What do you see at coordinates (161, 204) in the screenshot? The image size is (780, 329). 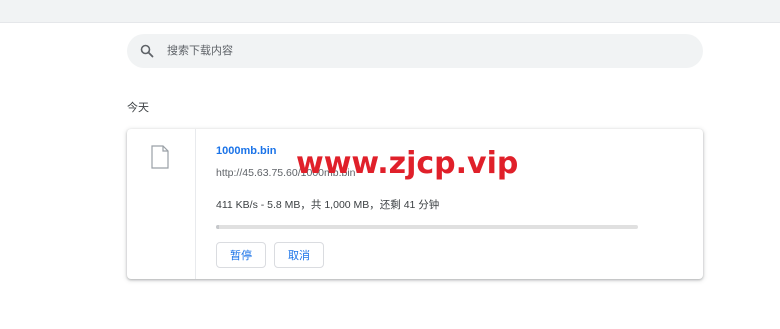 I see `file-icon-column` at bounding box center [161, 204].